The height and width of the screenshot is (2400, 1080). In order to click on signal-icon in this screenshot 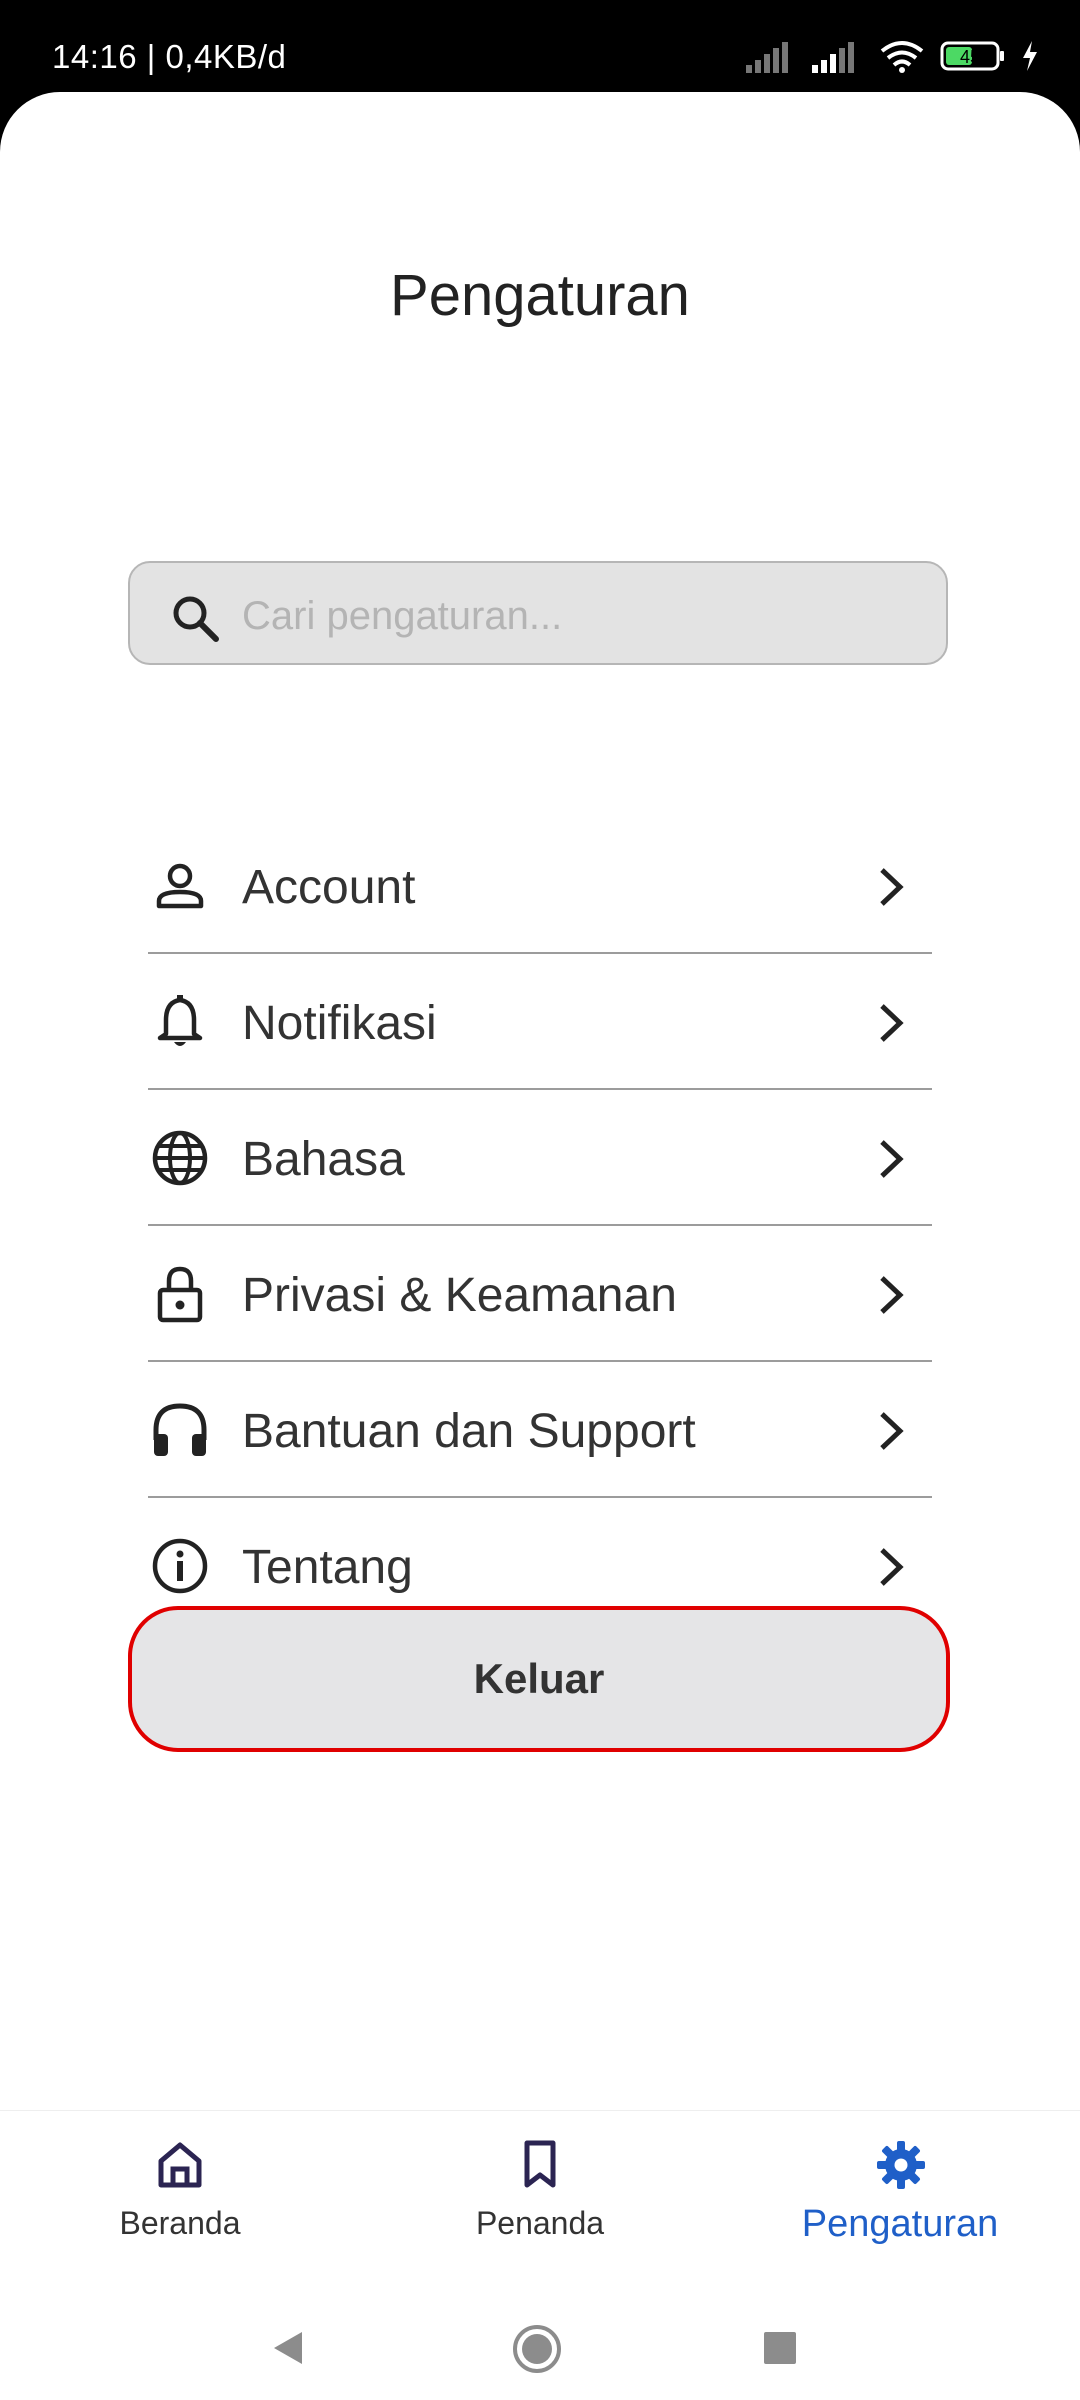, I will do `click(767, 57)`.